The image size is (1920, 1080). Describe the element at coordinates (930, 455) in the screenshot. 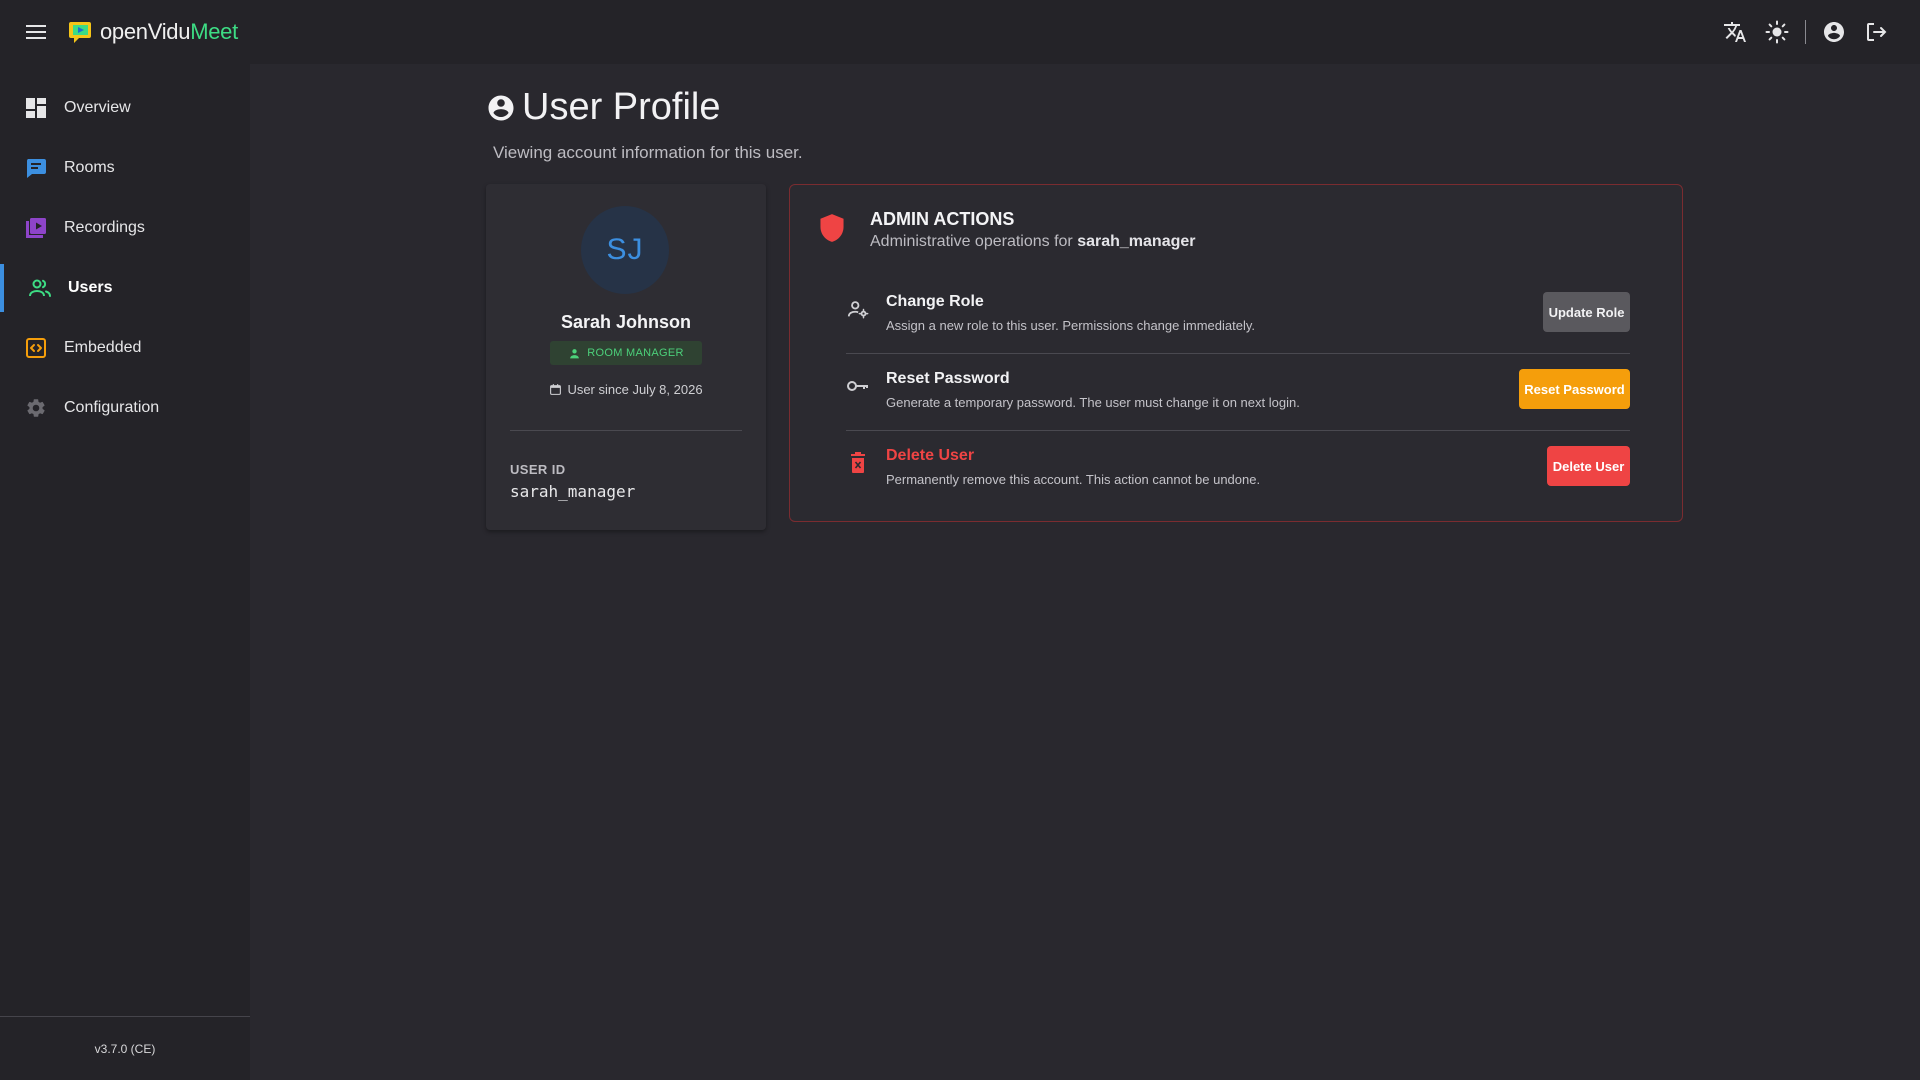

I see `action-title: Delete User` at that location.